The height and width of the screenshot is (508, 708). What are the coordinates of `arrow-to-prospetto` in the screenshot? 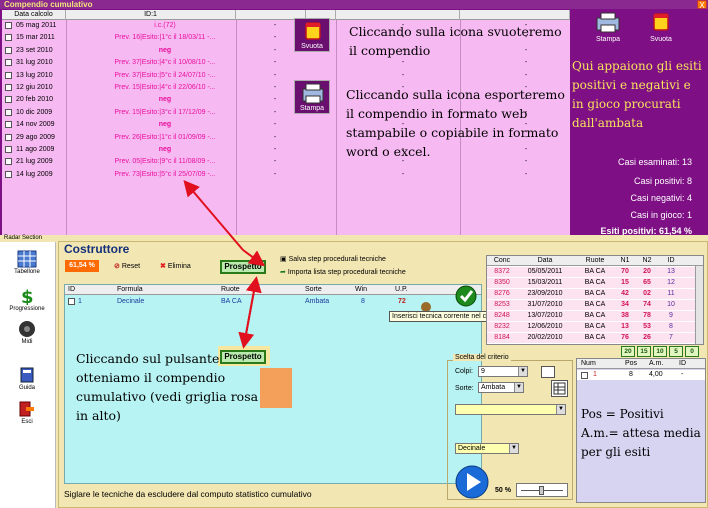 It's located at (254, 258).